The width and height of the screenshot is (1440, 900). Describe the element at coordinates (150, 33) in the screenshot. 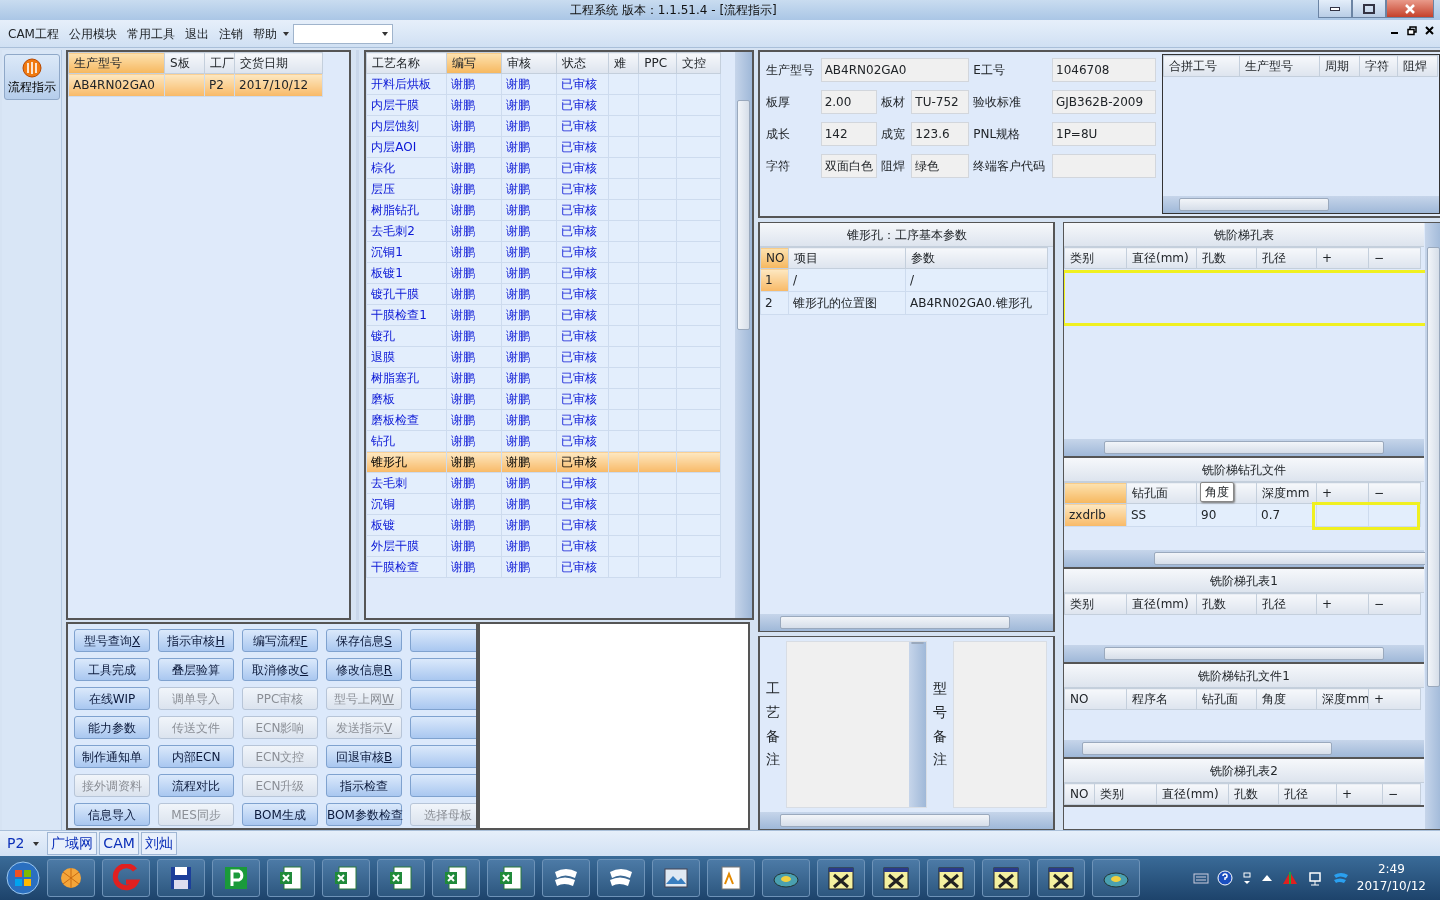

I see `menu-item: 常用工具` at that location.